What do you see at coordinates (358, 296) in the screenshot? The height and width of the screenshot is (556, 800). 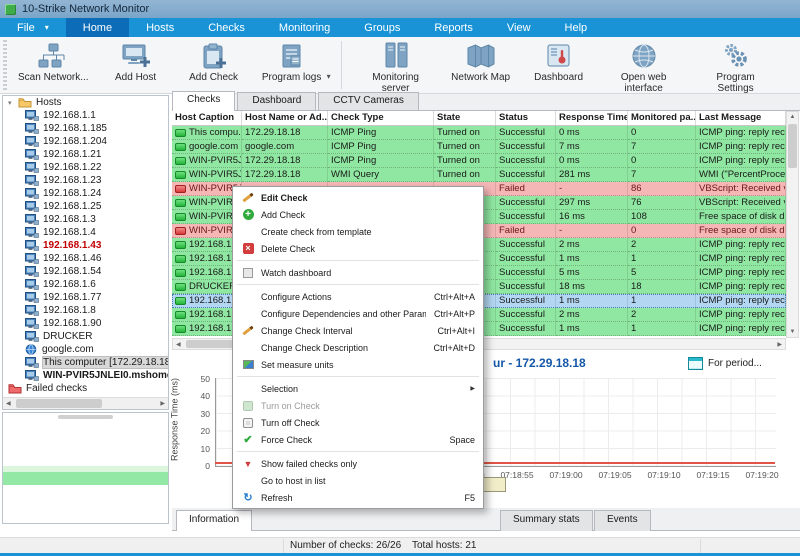 I see `menu-item-configure-actions: Configure Actions Ctrl+Alt+A` at bounding box center [358, 296].